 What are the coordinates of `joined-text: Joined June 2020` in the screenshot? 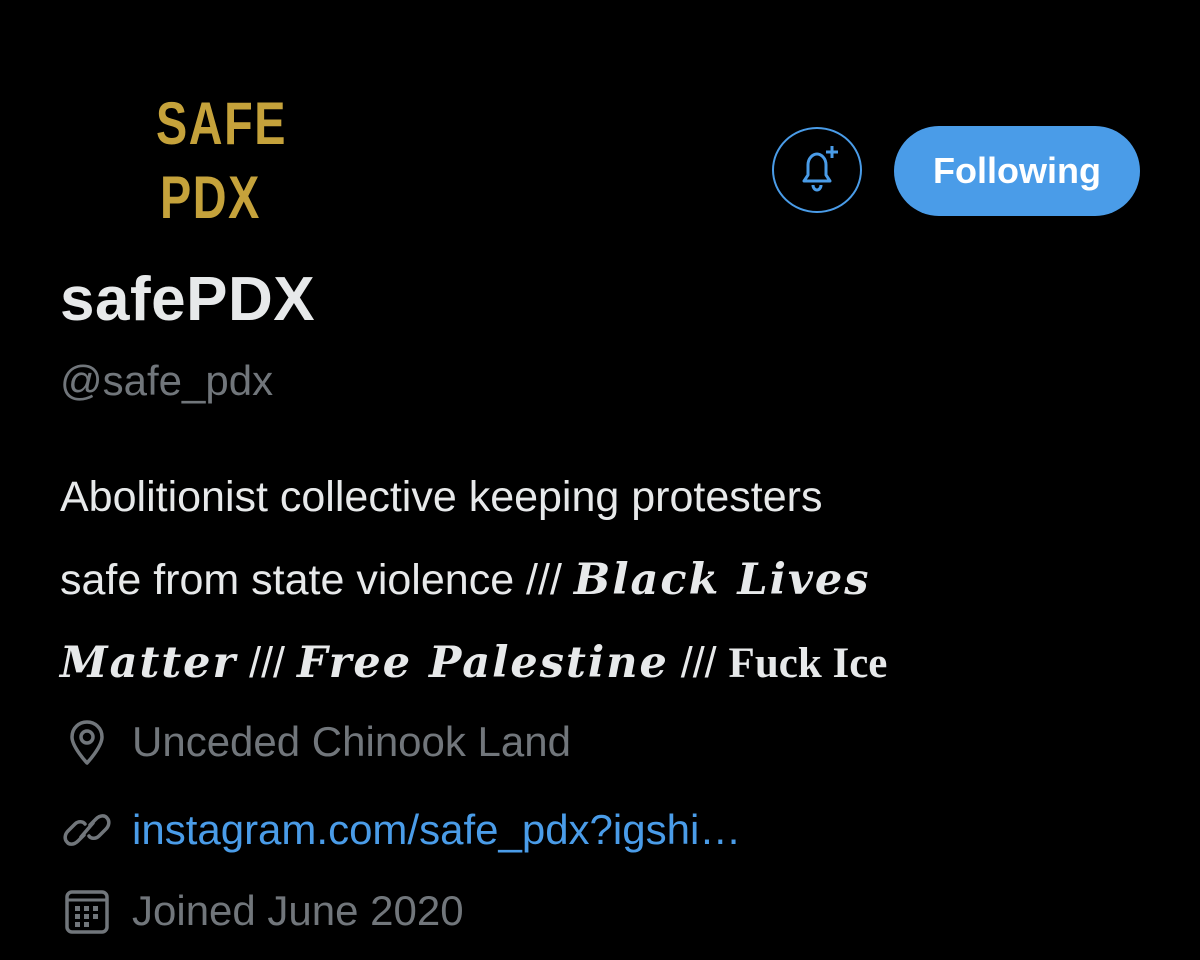 It's located at (298, 910).